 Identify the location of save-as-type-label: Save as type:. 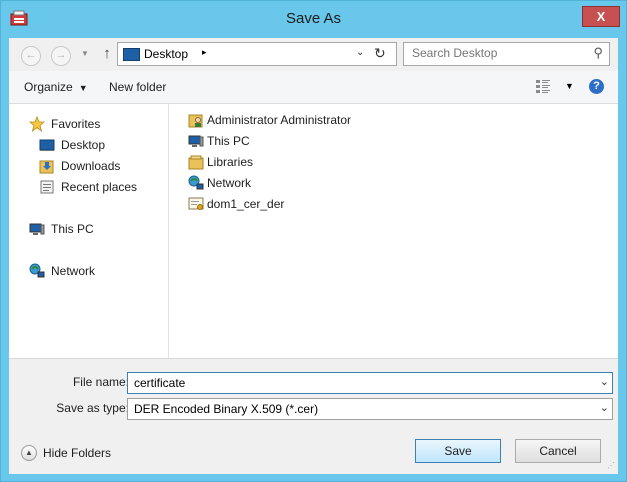
(92, 408).